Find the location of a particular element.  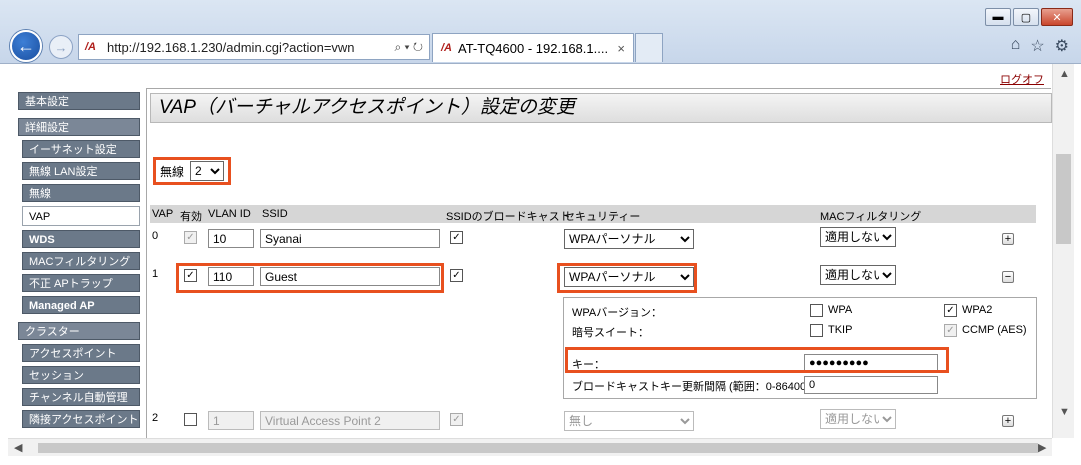

sidebar-item-advanced-settings: 詳細設定 is located at coordinates (79, 127).